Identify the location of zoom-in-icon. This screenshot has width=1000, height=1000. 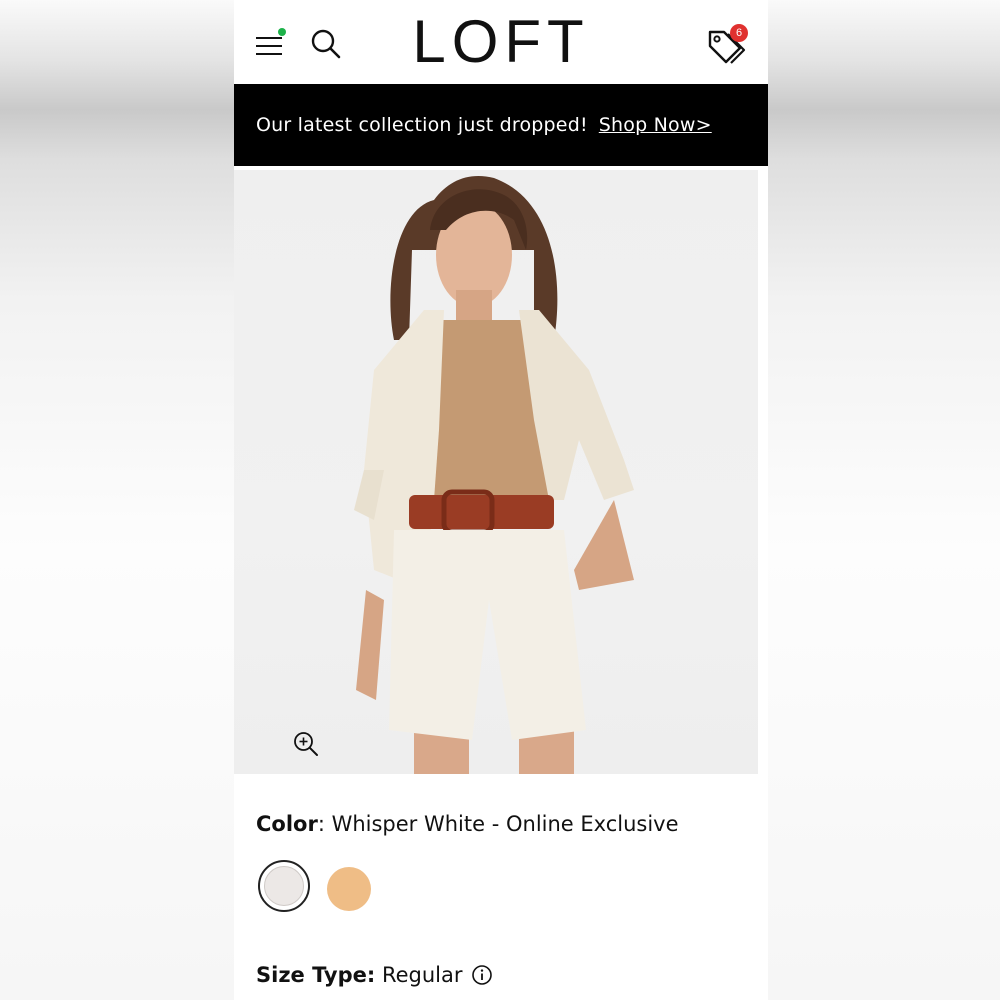
(306, 744).